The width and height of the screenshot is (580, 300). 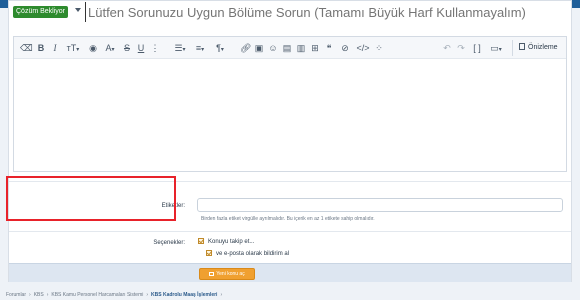 What do you see at coordinates (522, 46) in the screenshot?
I see `document-icon` at bounding box center [522, 46].